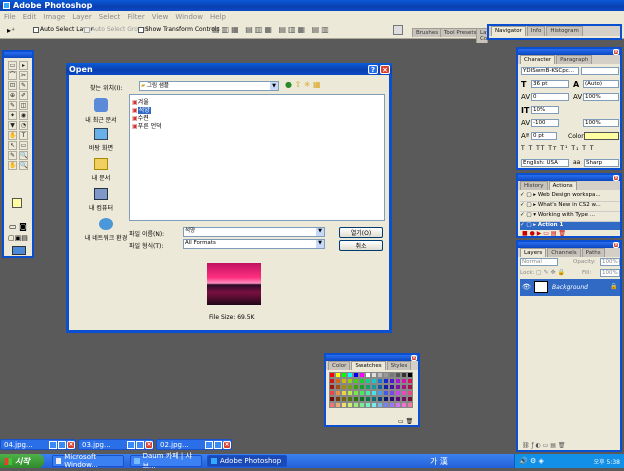 This screenshot has height=471, width=624. What do you see at coordinates (87, 30) in the screenshot?
I see `auto-select-groups-checkbox` at bounding box center [87, 30].